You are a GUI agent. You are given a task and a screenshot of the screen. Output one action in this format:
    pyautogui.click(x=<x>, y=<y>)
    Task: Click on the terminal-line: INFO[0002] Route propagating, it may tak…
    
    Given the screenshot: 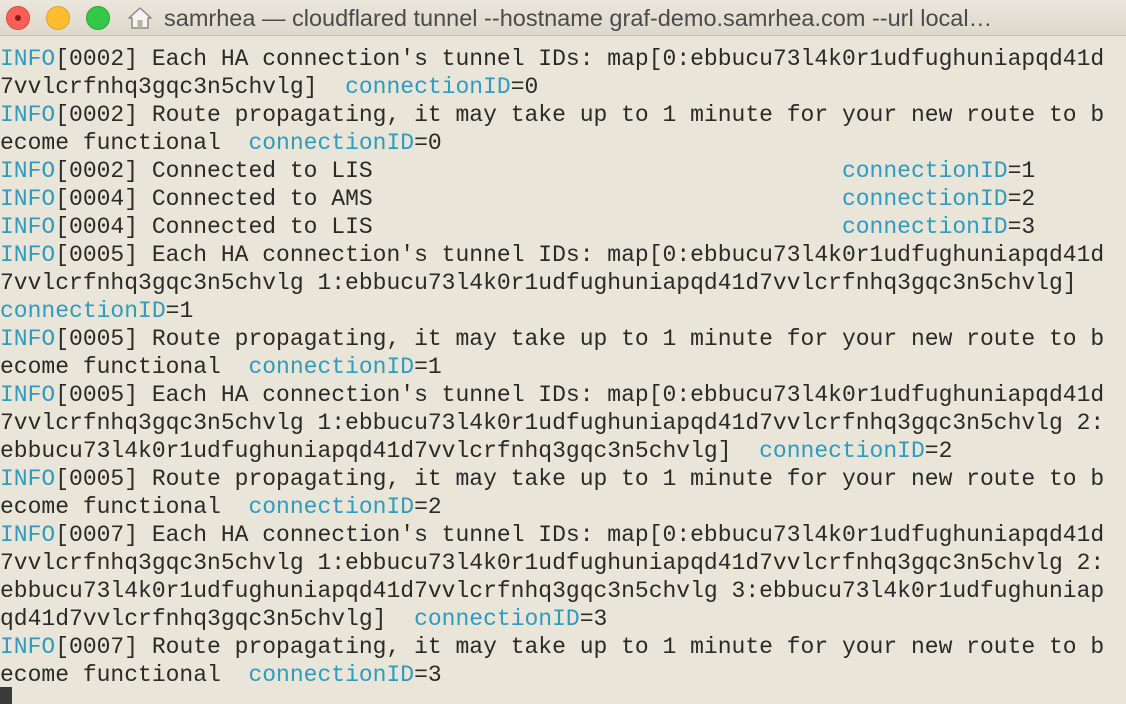 What is the action you would take?
    pyautogui.click(x=563, y=115)
    